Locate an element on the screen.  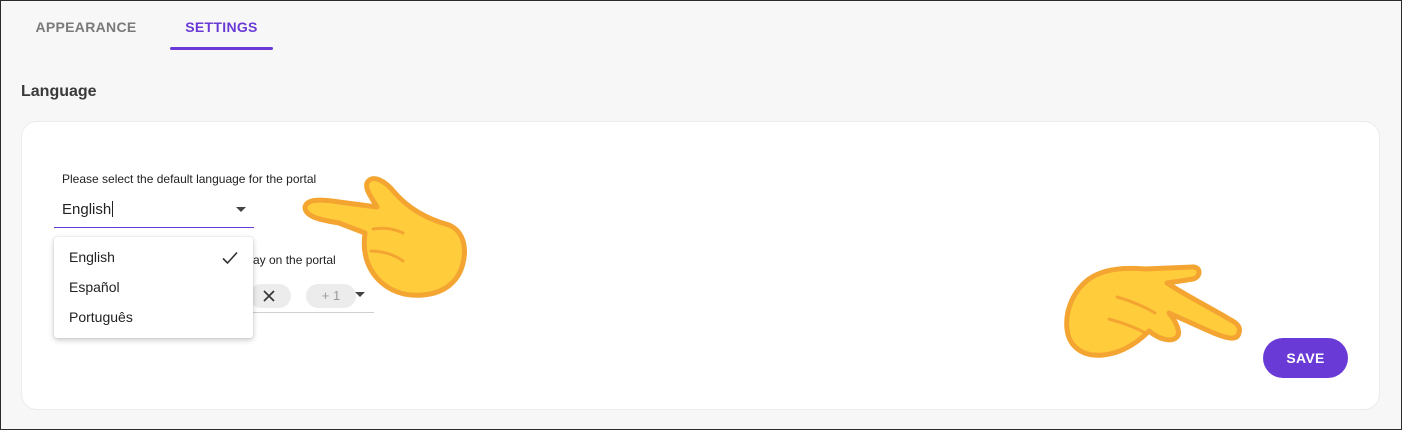
menu-item-label: Español is located at coordinates (94, 287).